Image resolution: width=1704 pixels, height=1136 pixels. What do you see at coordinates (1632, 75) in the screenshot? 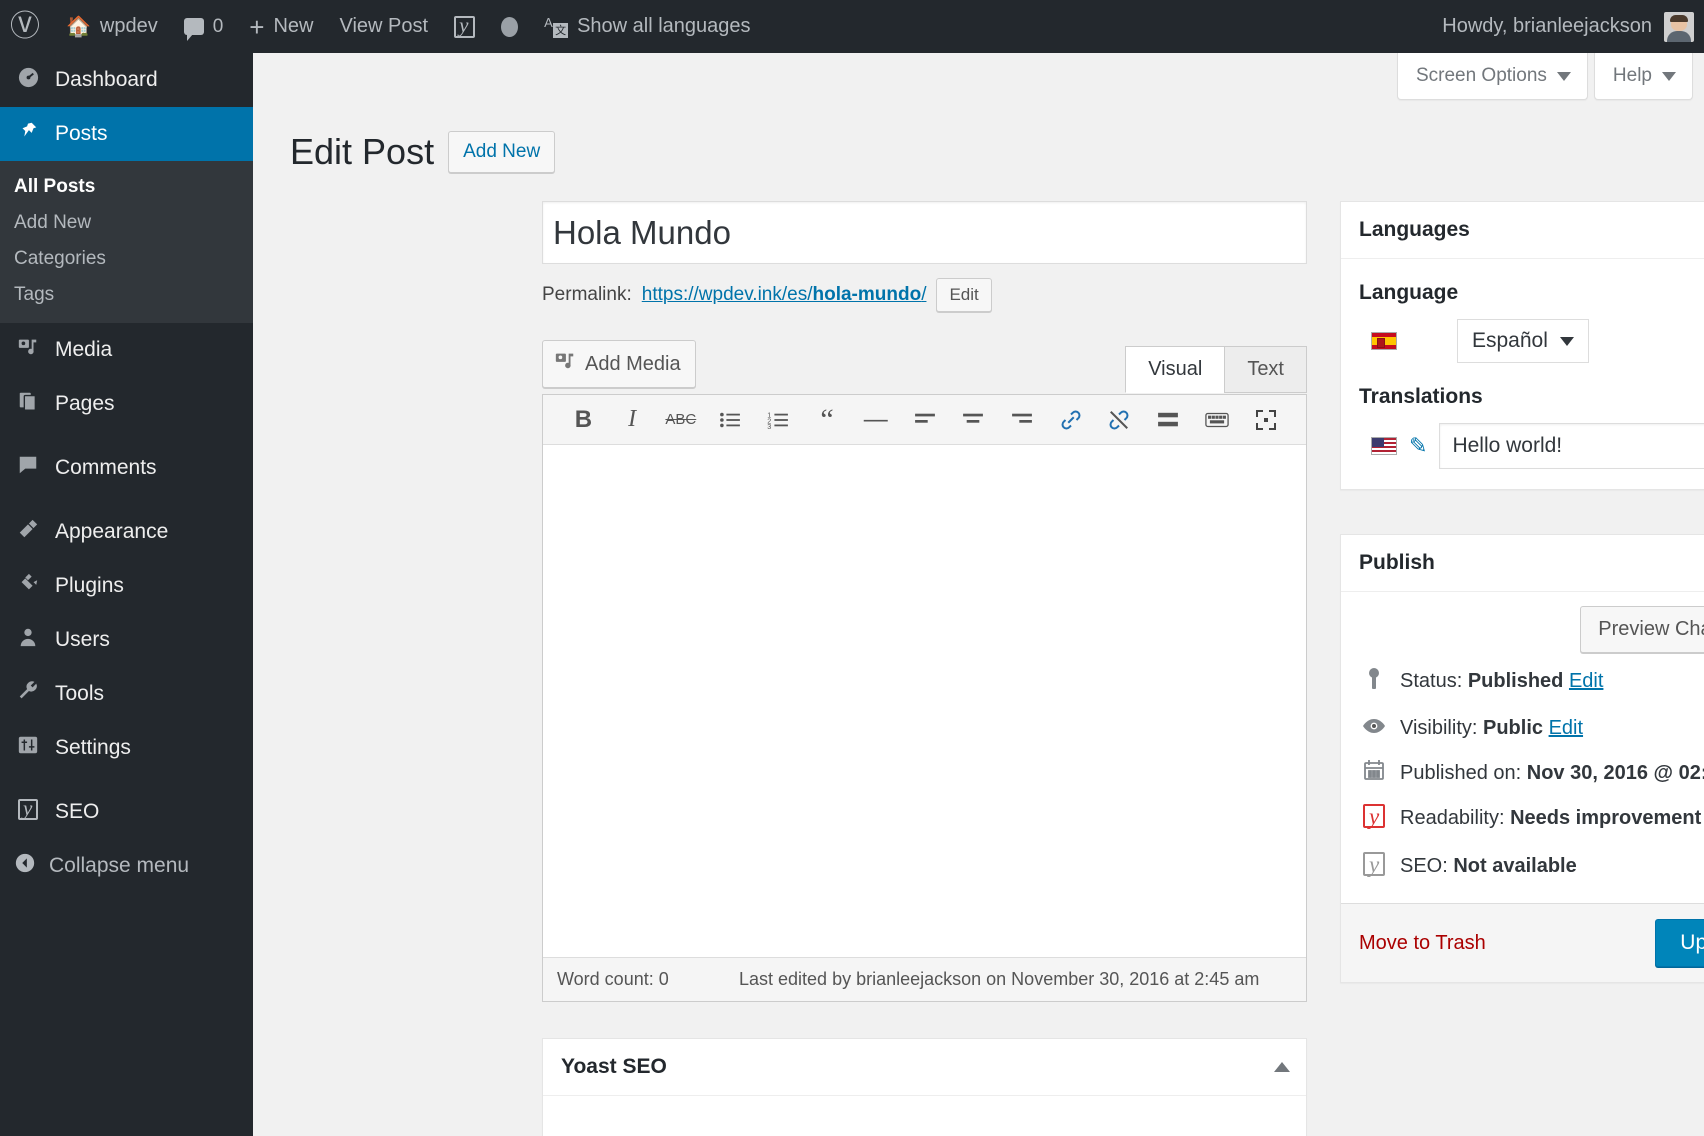
I see `help-label: Help` at bounding box center [1632, 75].